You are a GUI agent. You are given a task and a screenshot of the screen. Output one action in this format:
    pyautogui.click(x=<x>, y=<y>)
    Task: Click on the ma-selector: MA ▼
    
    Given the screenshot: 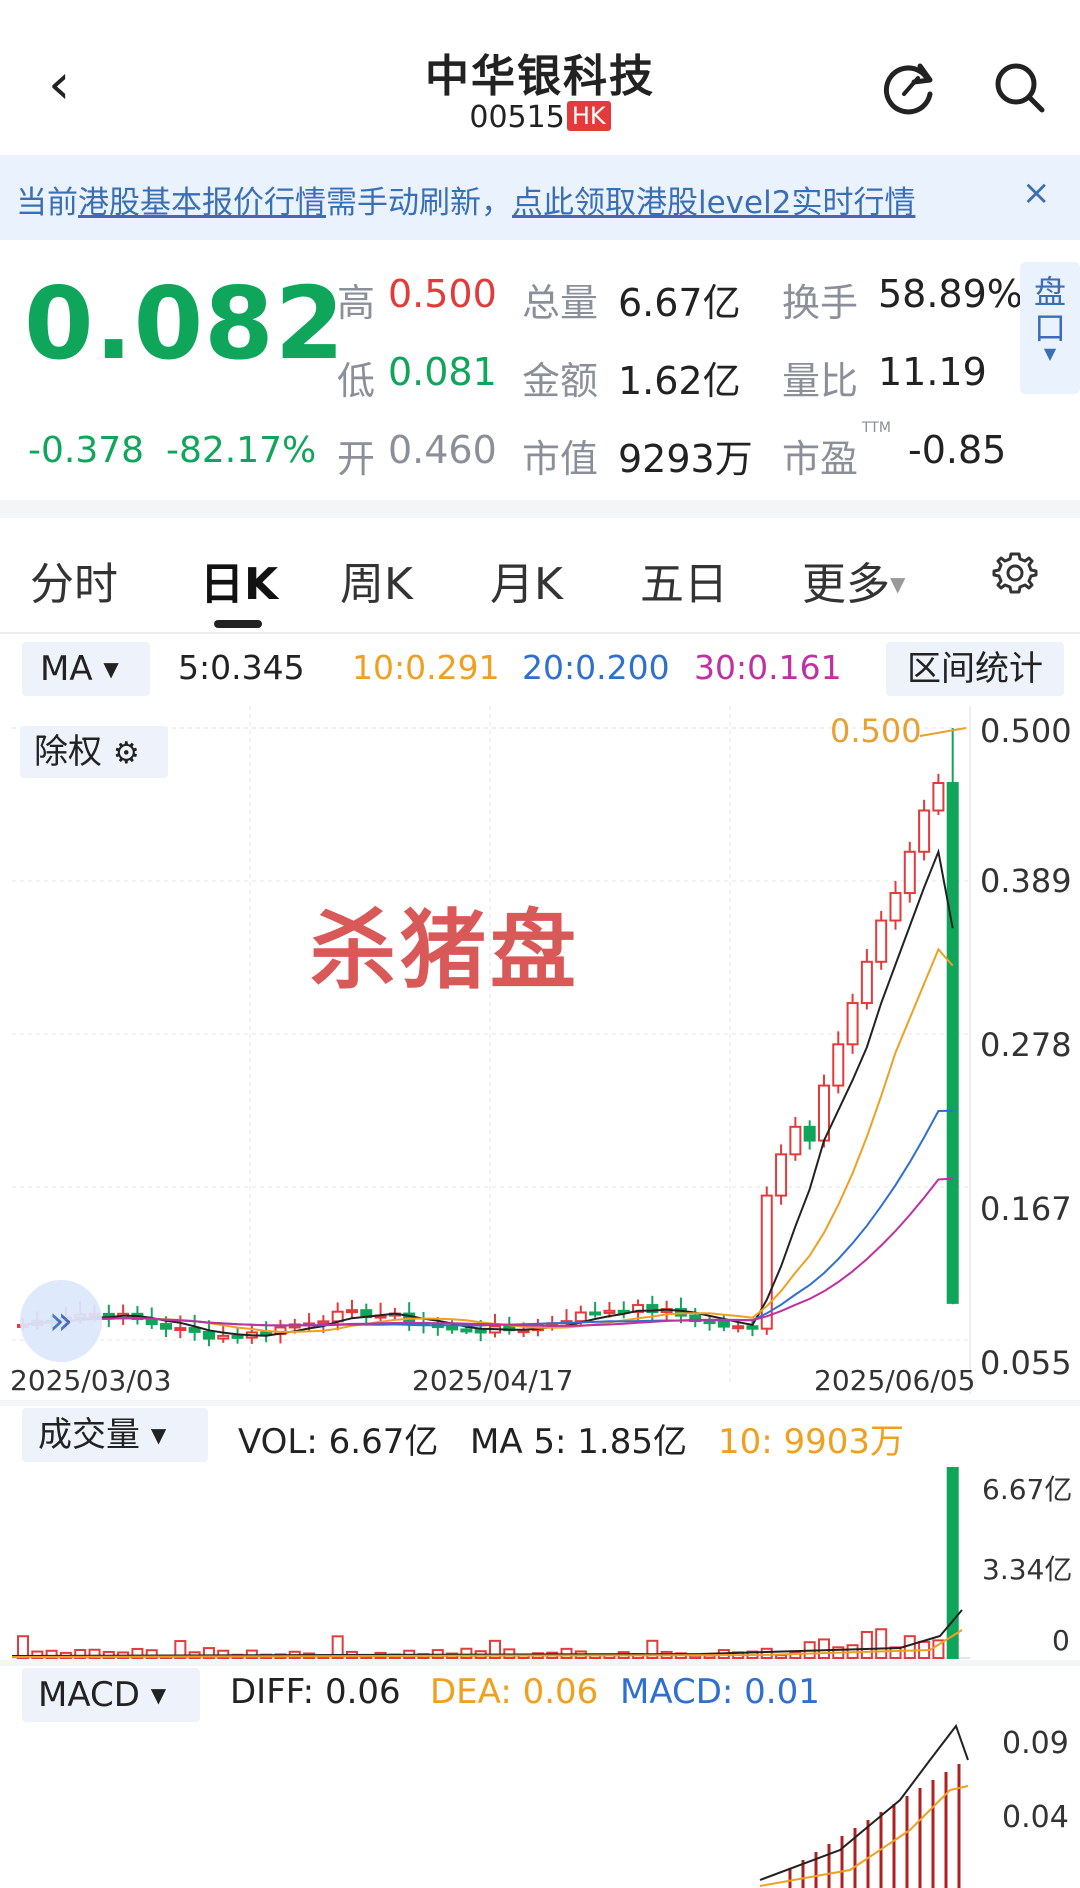 What is the action you would take?
    pyautogui.click(x=86, y=669)
    